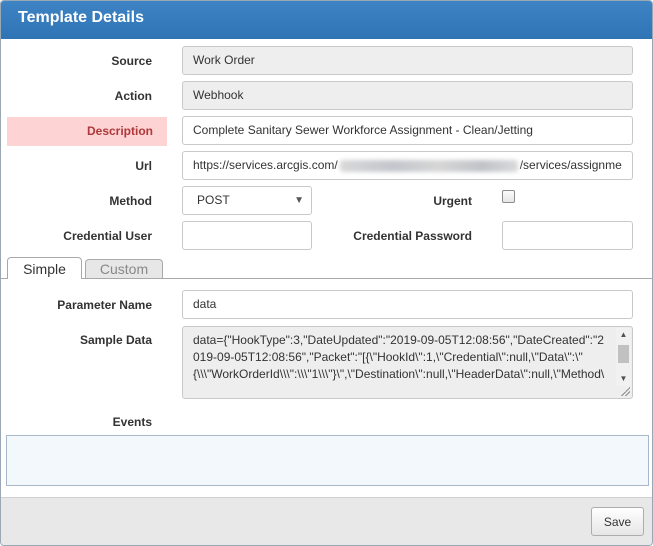 This screenshot has width=653, height=546. What do you see at coordinates (133, 96) in the screenshot?
I see `action-label: Action` at bounding box center [133, 96].